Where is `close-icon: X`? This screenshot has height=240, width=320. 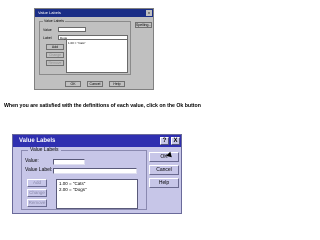 close-icon: X is located at coordinates (175, 141).